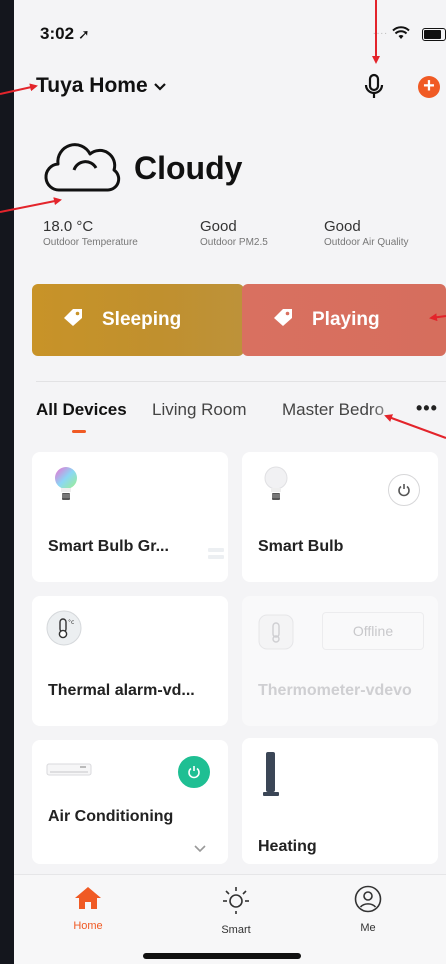 This screenshot has height=964, width=446. Describe the element at coordinates (373, 631) in the screenshot. I see `offline-badge: Offline` at that location.